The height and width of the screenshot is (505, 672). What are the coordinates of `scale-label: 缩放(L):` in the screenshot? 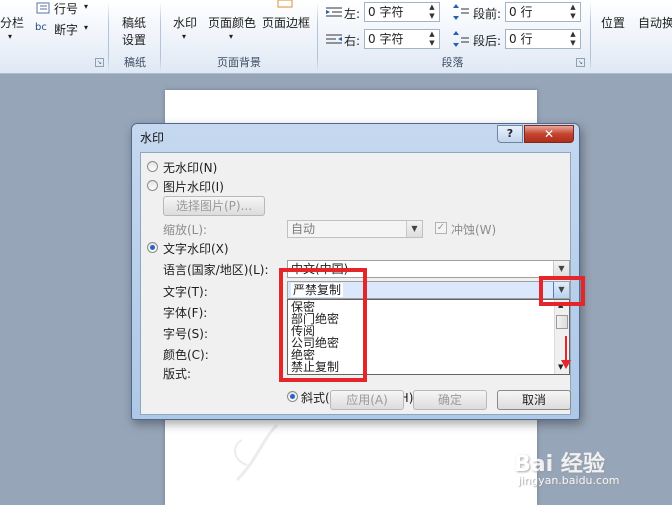 It's located at (185, 230).